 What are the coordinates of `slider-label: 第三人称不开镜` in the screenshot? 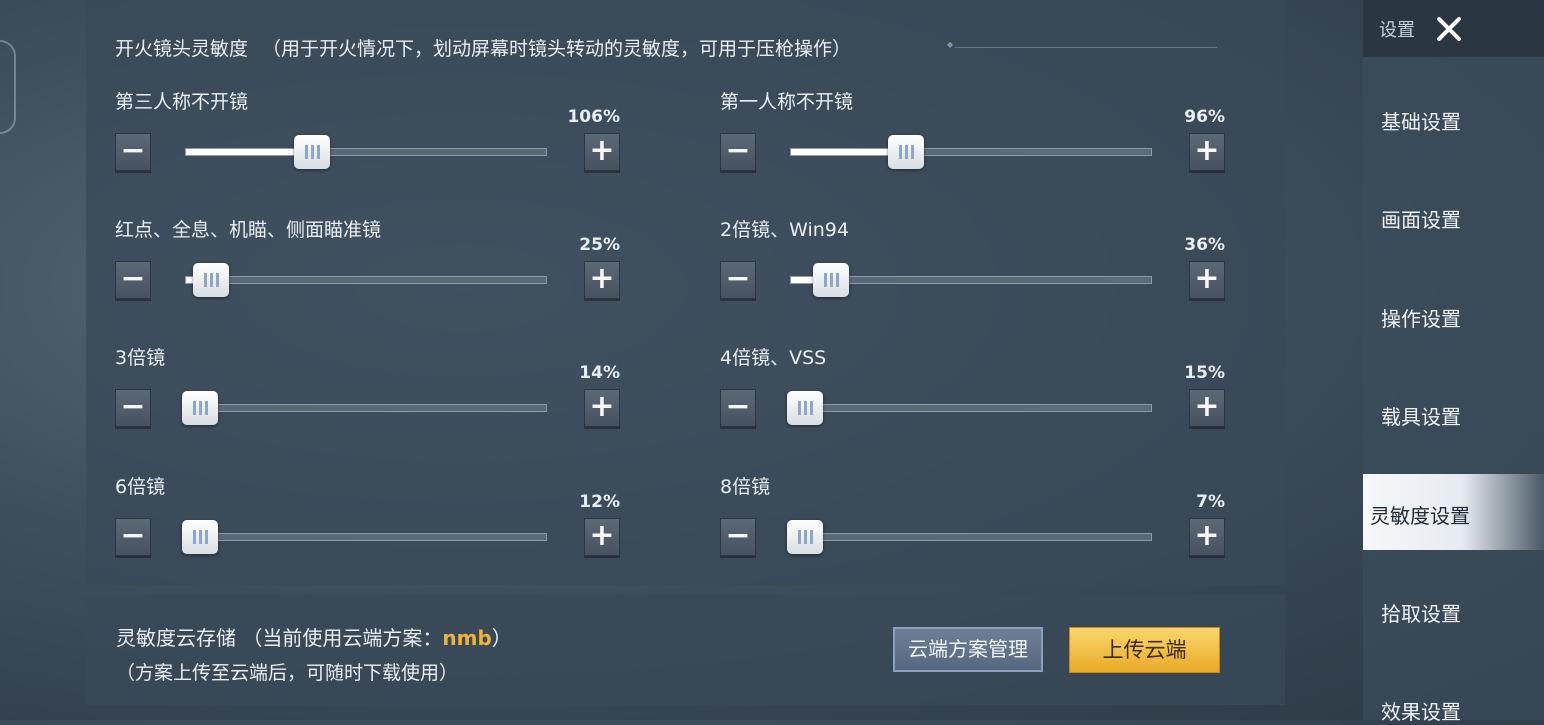 It's located at (182, 102).